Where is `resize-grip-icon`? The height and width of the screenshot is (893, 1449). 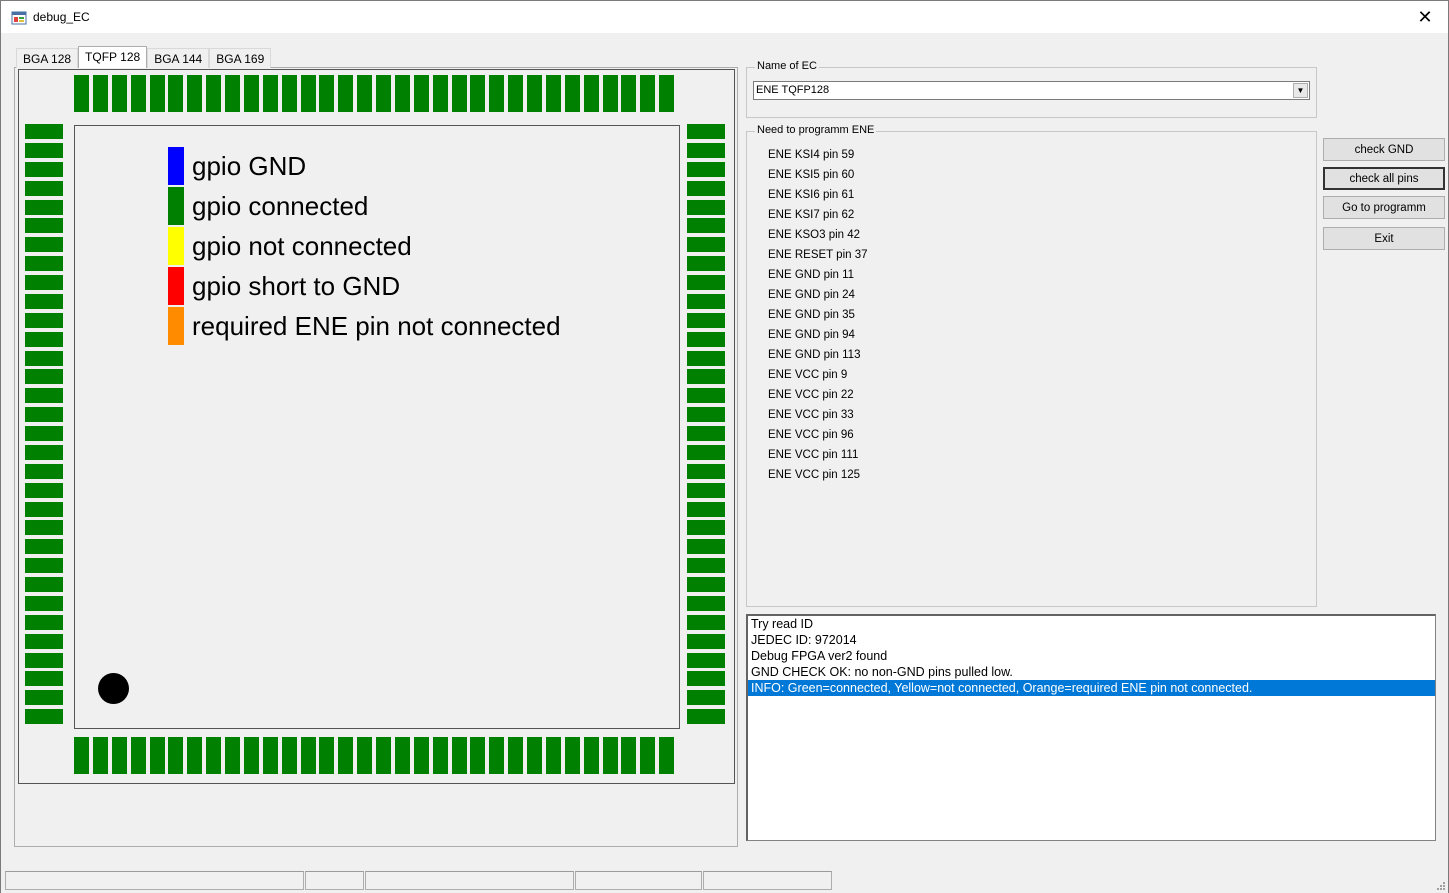
resize-grip-icon is located at coordinates (1440, 885).